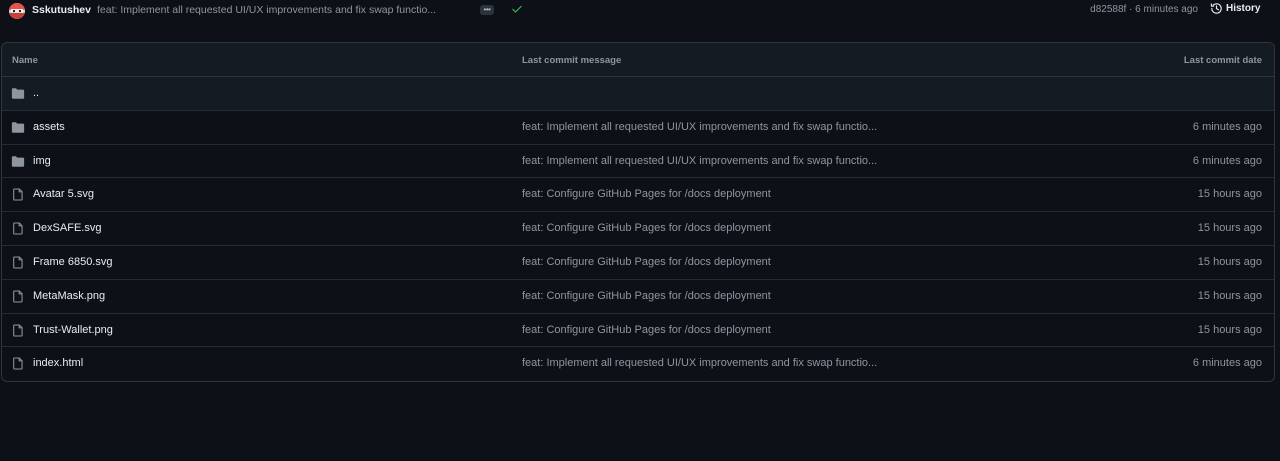  I want to click on column-header-name: Name, so click(25, 60).